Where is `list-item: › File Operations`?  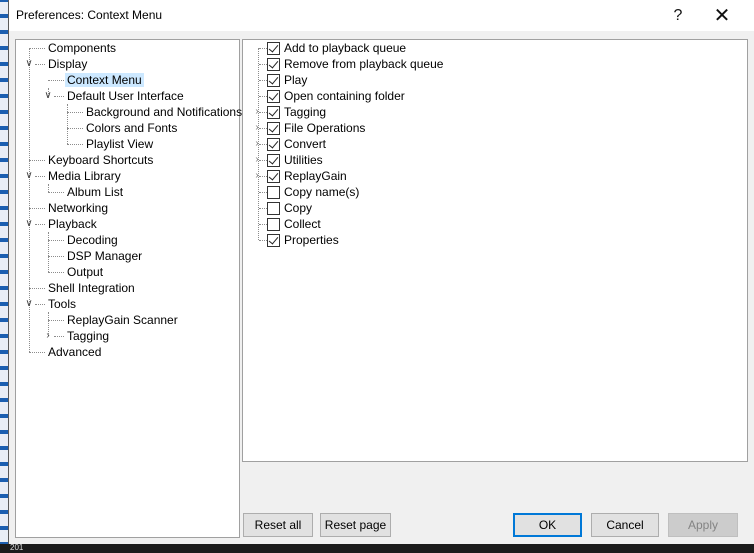 list-item: › File Operations is located at coordinates (493, 128).